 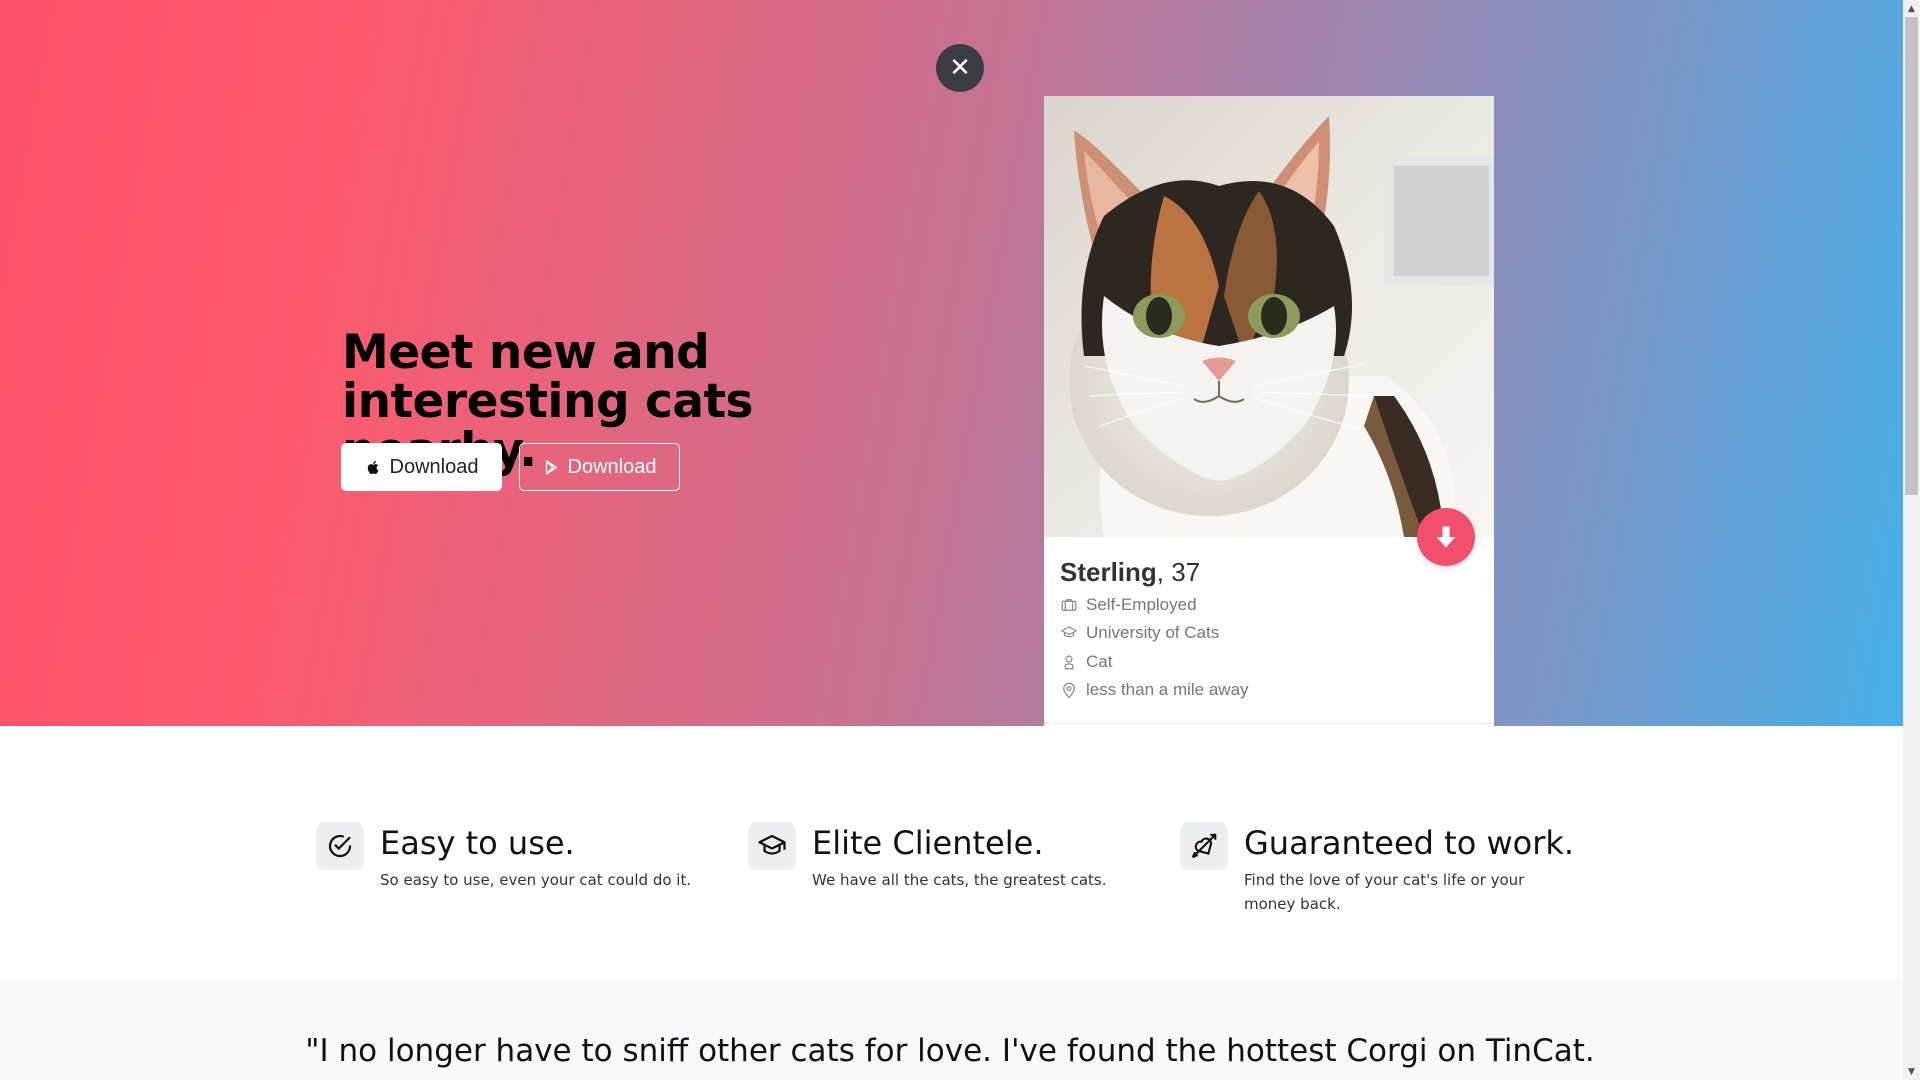 I want to click on google-play-download-label: Download, so click(x=612, y=466).